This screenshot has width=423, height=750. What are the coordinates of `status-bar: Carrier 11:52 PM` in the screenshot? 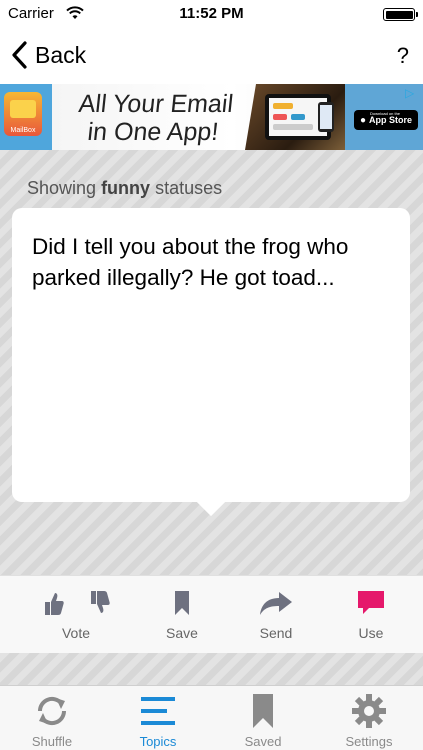 It's located at (211, 14).